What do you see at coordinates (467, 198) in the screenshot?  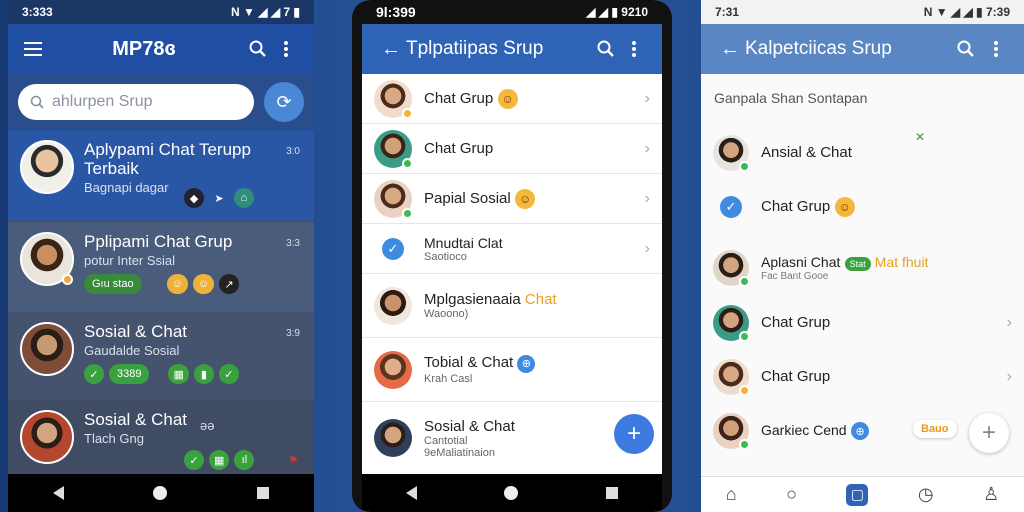 I see `item-title: Papial Sosial` at bounding box center [467, 198].